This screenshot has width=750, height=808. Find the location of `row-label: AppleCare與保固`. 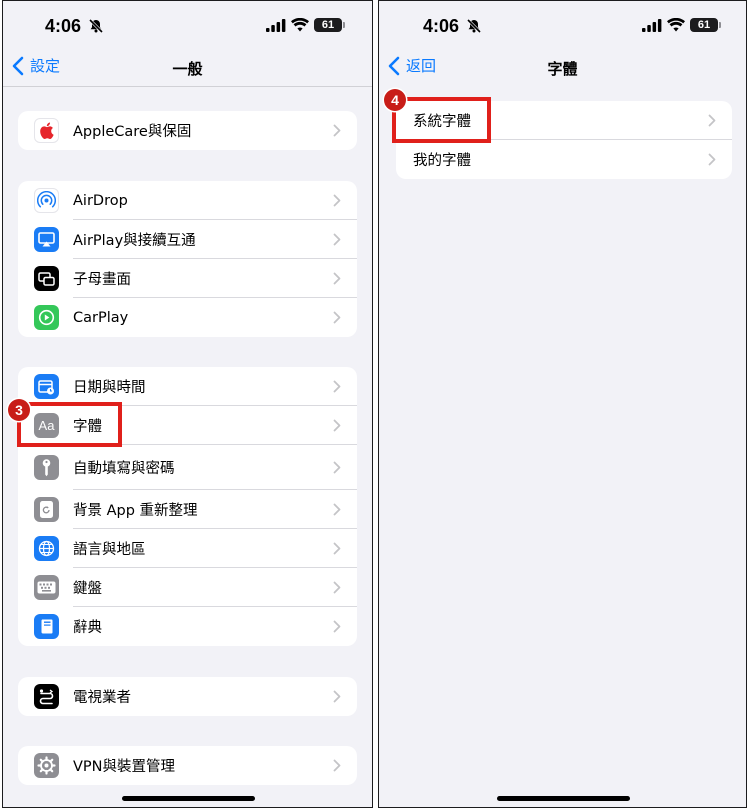

row-label: AppleCare與保固 is located at coordinates (132, 132).